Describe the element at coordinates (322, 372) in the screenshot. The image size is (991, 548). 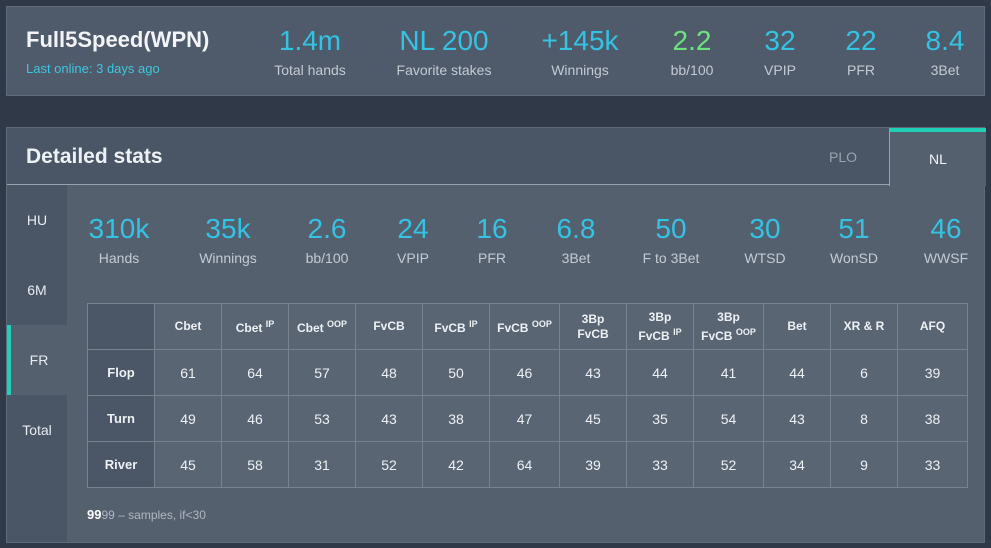
I see `table-cell: 57` at that location.